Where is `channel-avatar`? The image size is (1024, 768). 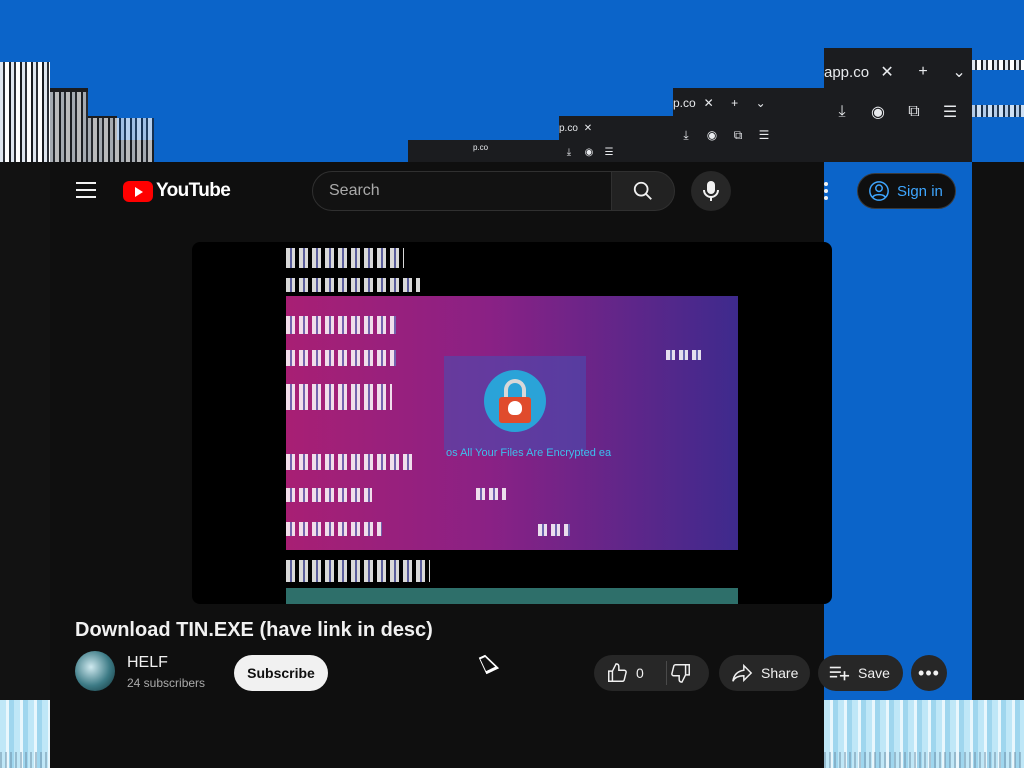
channel-avatar is located at coordinates (95, 671).